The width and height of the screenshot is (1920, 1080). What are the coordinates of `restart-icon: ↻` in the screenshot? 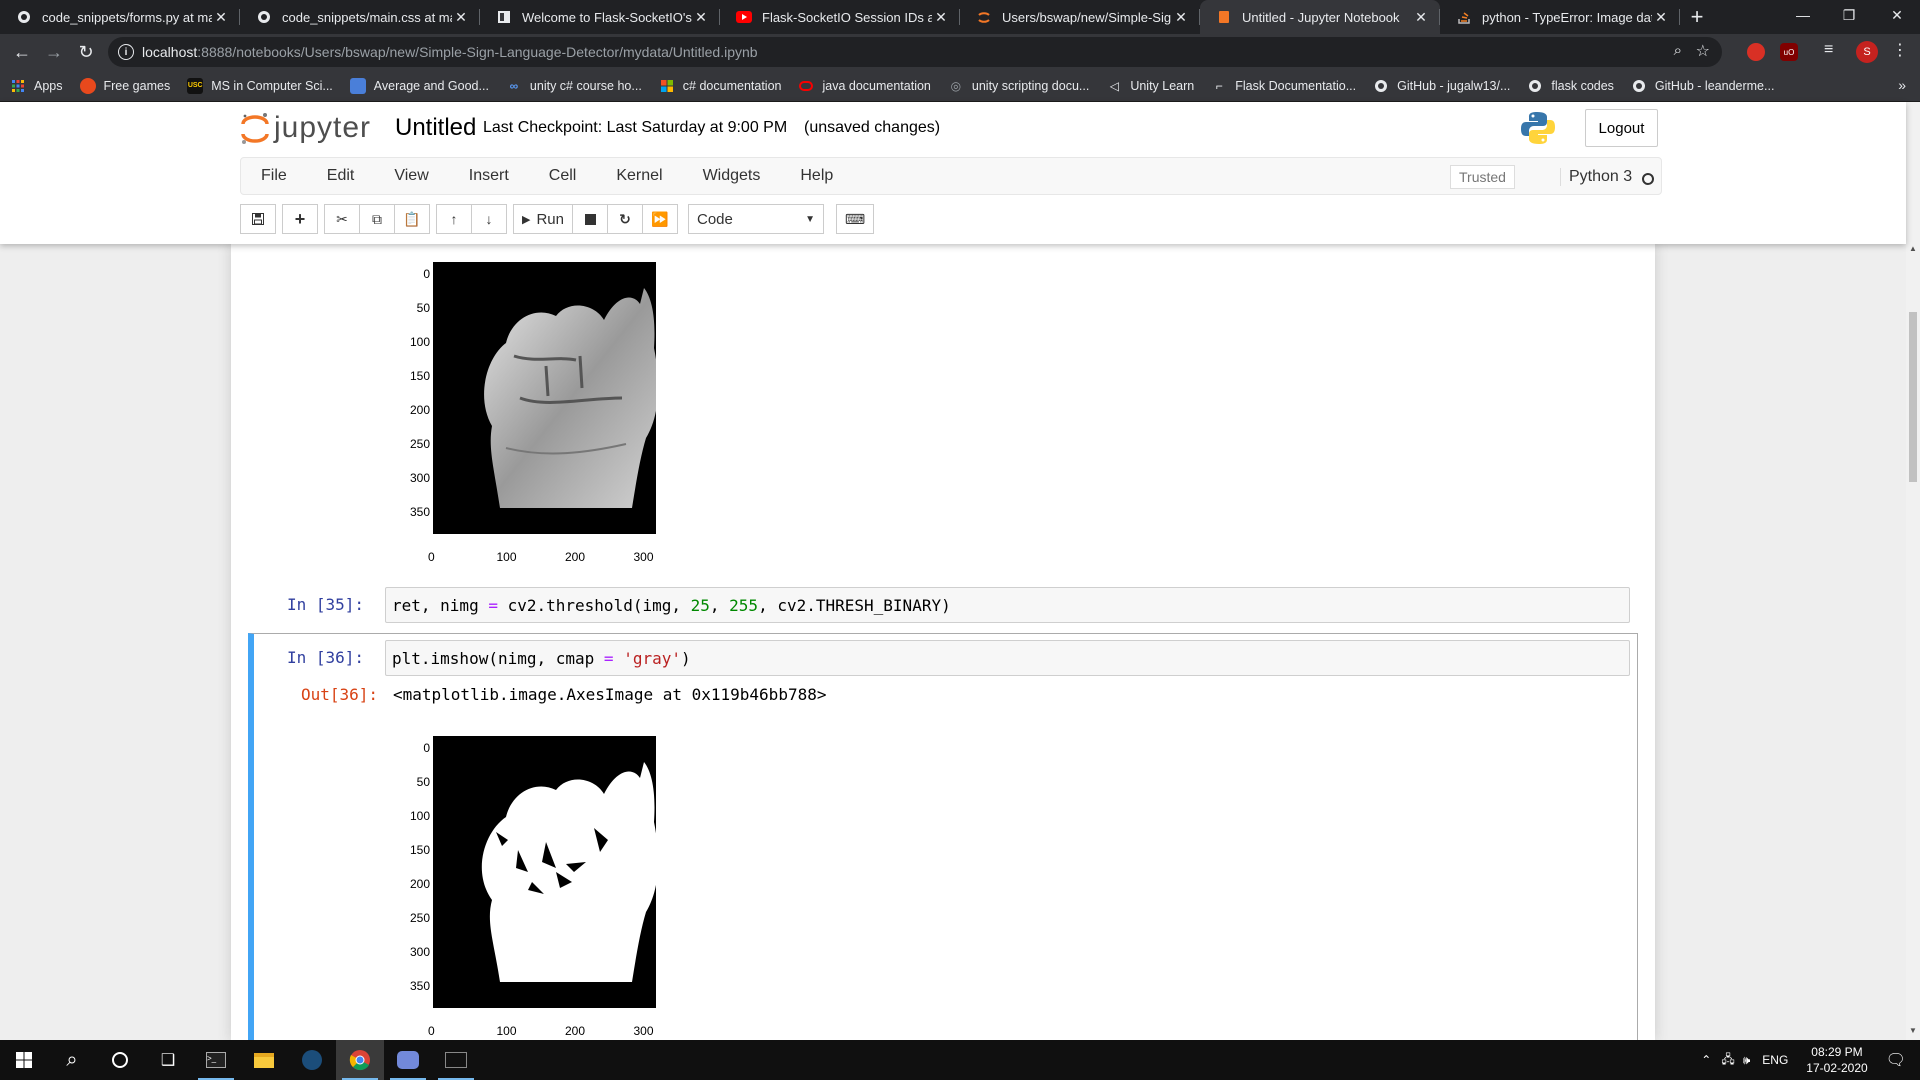 It's located at (625, 219).